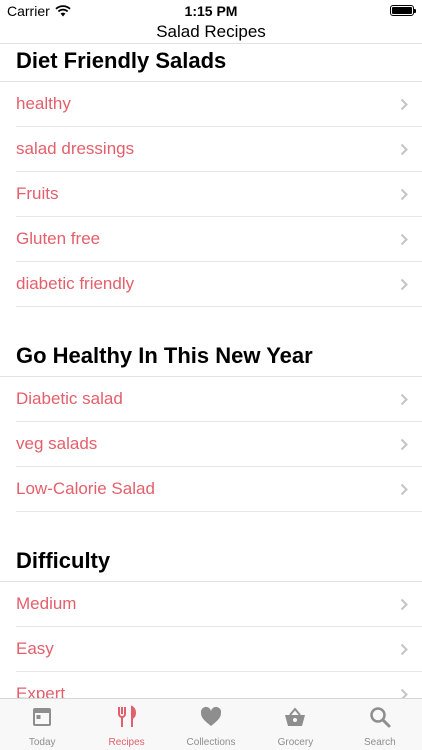 This screenshot has height=750, width=422. Describe the element at coordinates (211, 742) in the screenshot. I see `tab-collections-label: Collections` at that location.